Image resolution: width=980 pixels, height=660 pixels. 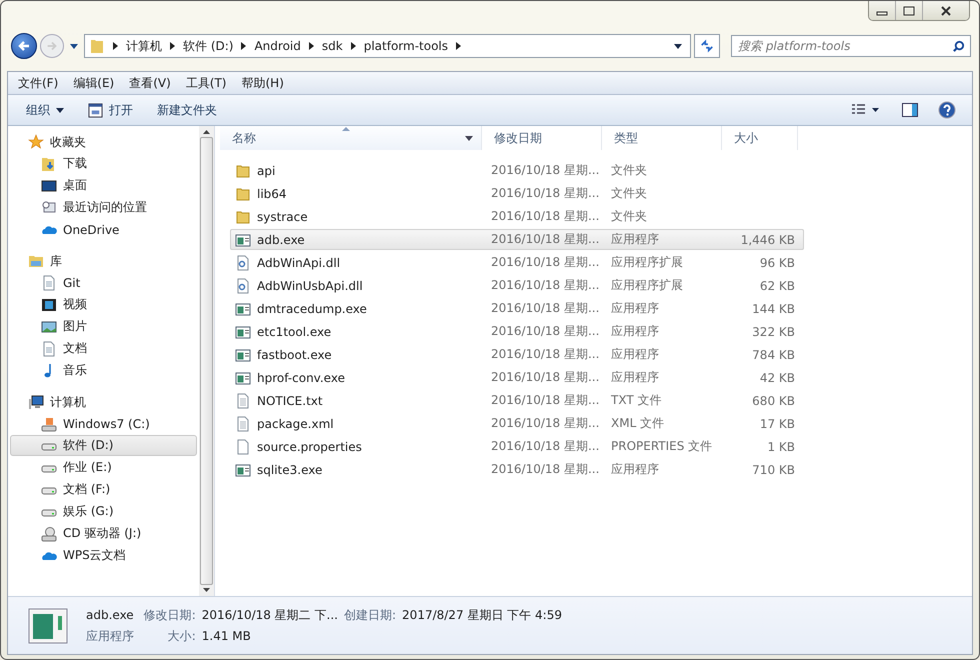 What do you see at coordinates (243, 400) in the screenshot?
I see `text-file-icon` at bounding box center [243, 400].